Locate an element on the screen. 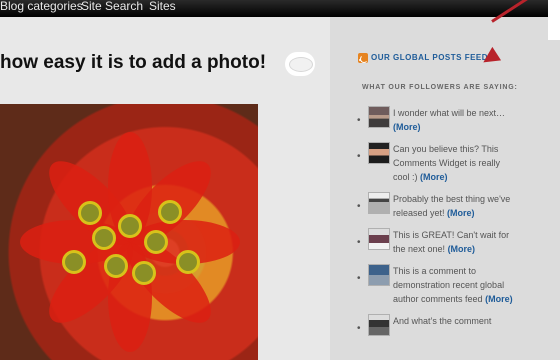  nav-sites: Sites is located at coordinates (162, 6).